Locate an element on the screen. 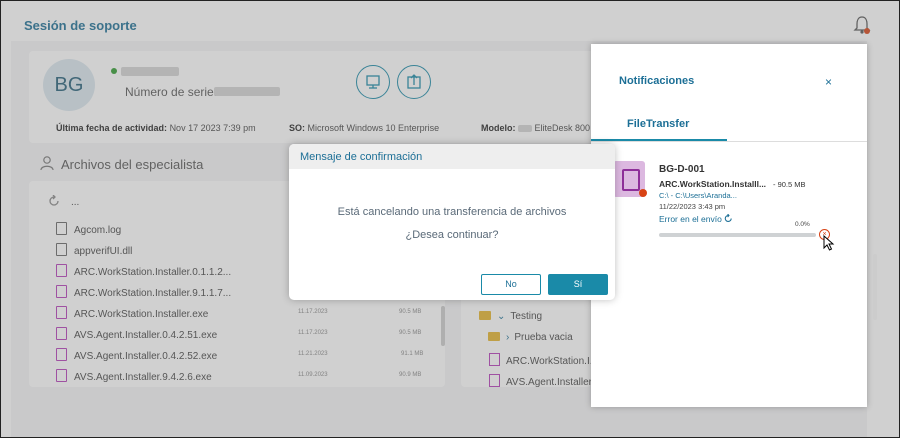  progress-percent: 0.0% is located at coordinates (802, 224).